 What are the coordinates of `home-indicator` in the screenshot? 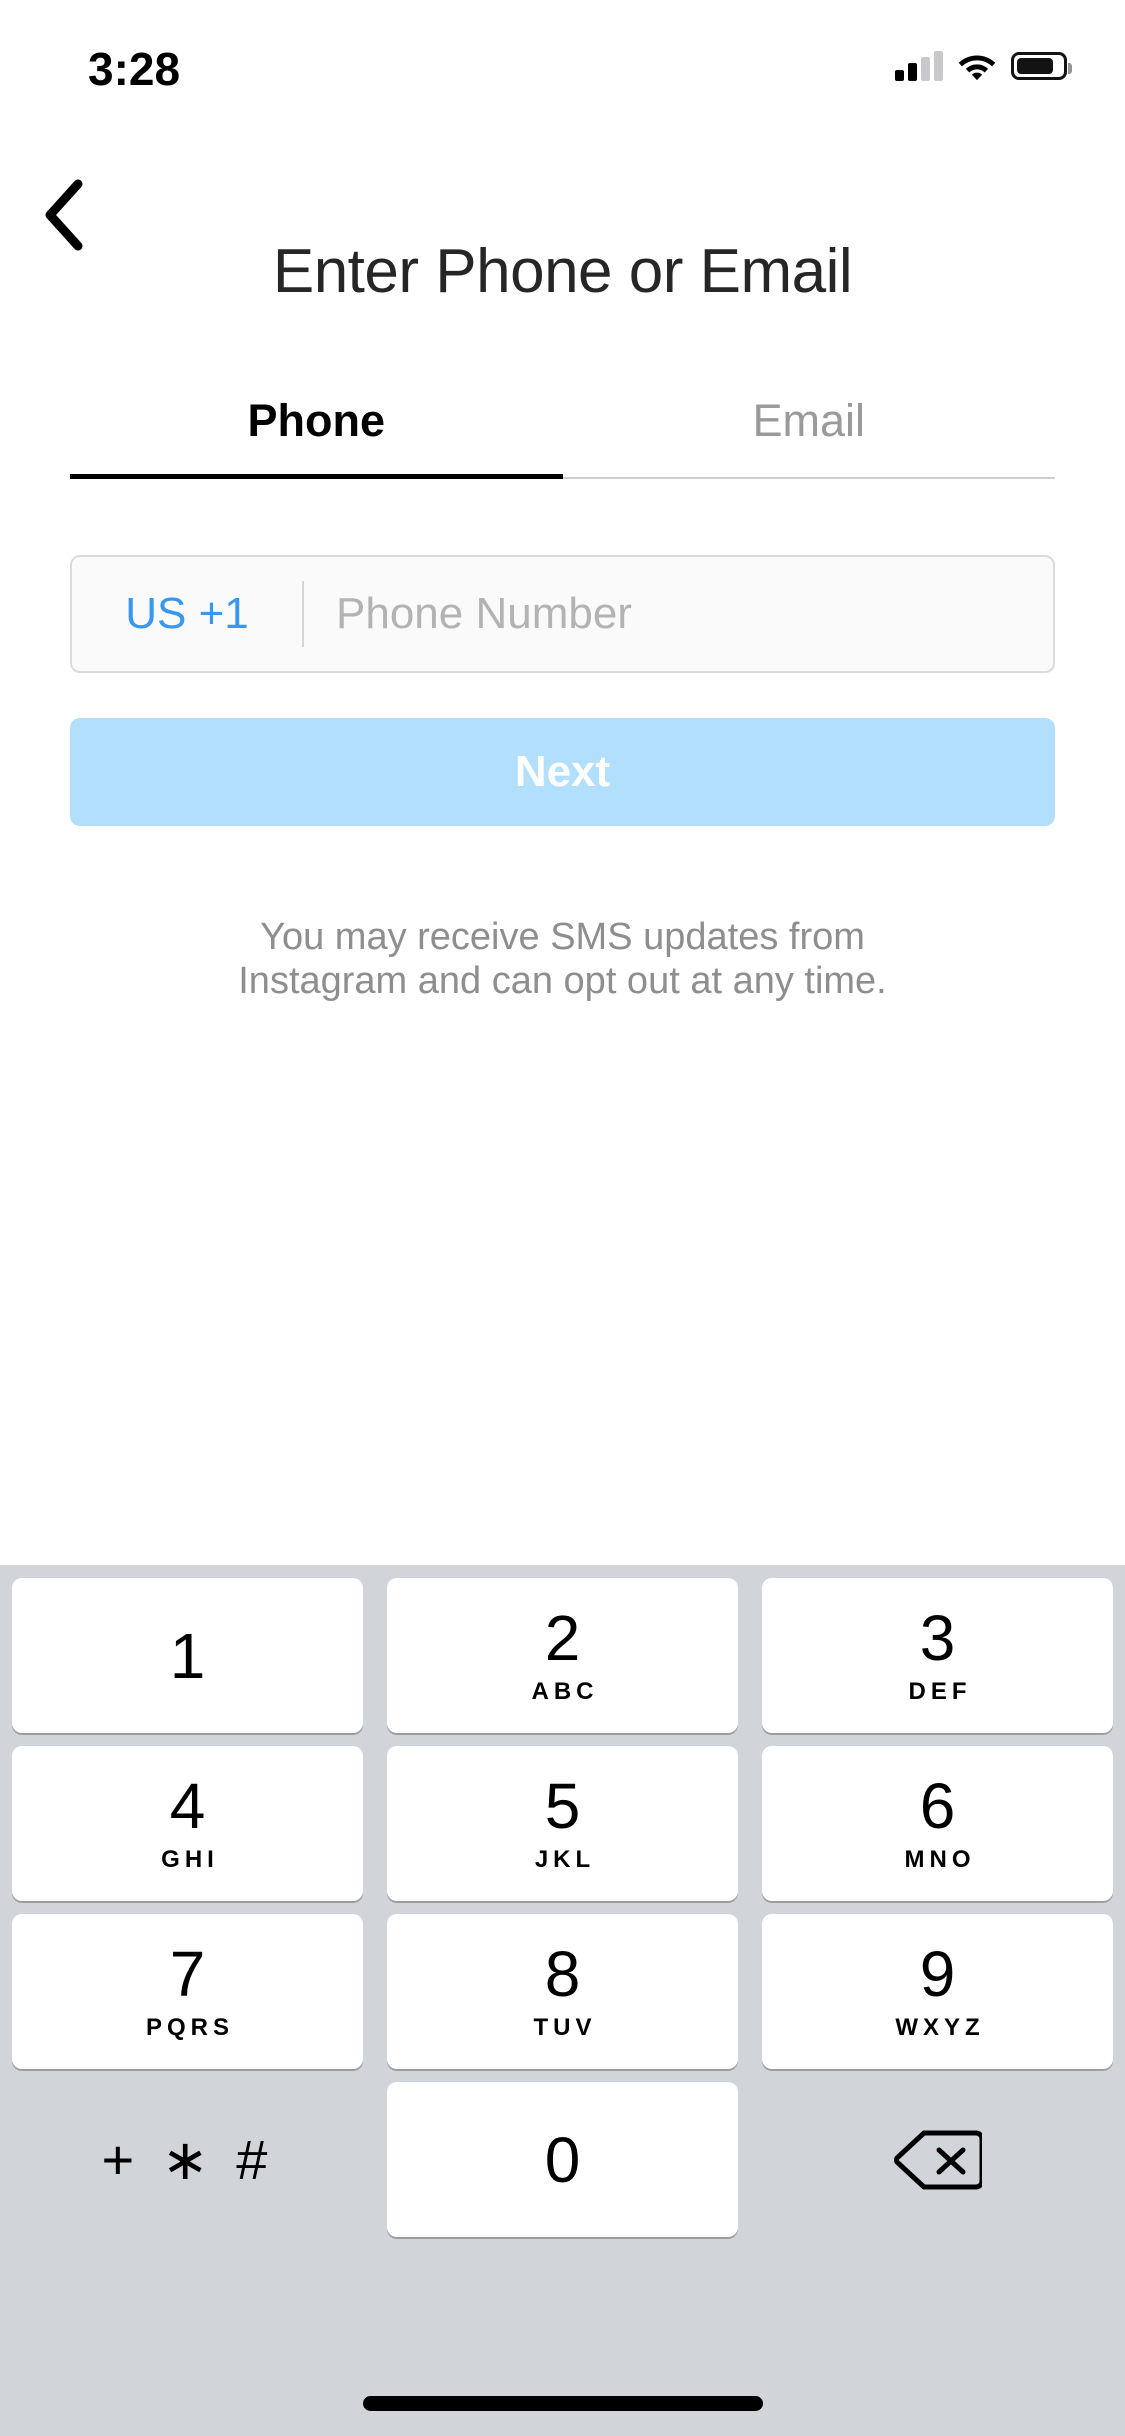 It's located at (562, 2403).